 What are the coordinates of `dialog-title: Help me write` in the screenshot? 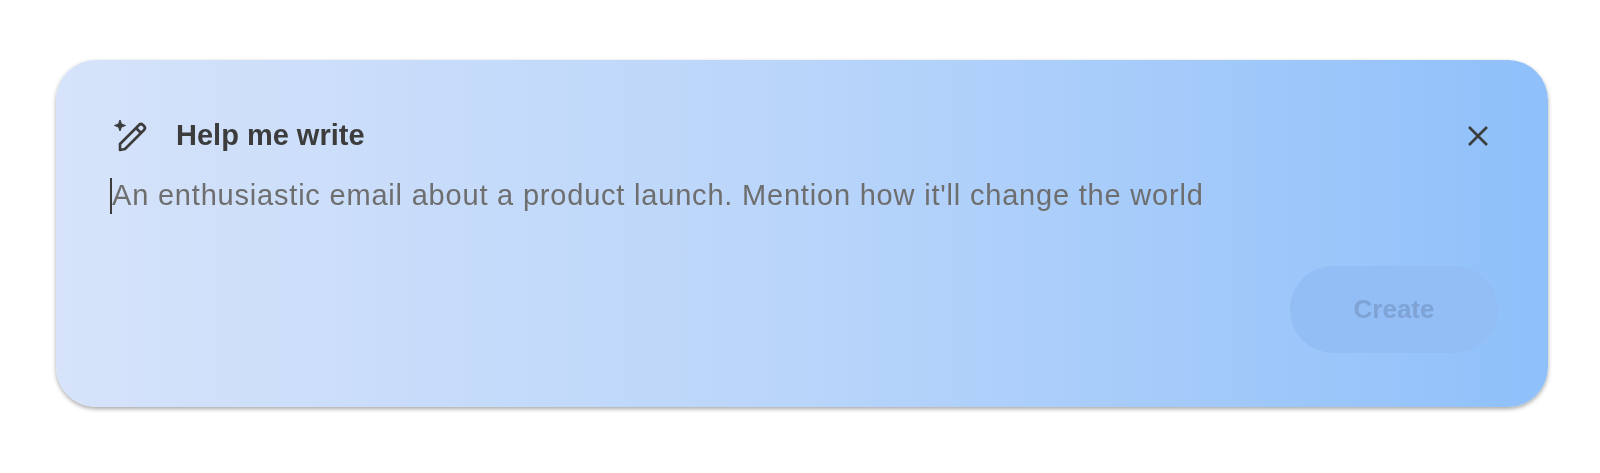 It's located at (270, 136).